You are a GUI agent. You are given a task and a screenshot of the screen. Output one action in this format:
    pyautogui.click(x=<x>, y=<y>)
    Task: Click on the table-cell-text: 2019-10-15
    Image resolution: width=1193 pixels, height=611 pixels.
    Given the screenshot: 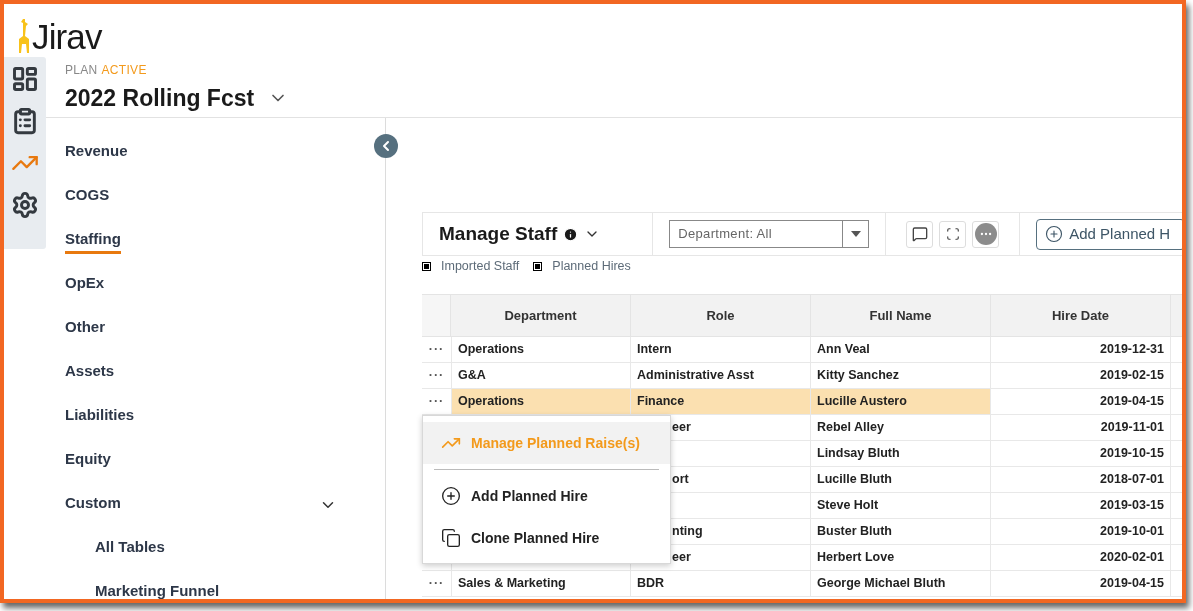 What is the action you would take?
    pyautogui.click(x=1132, y=454)
    